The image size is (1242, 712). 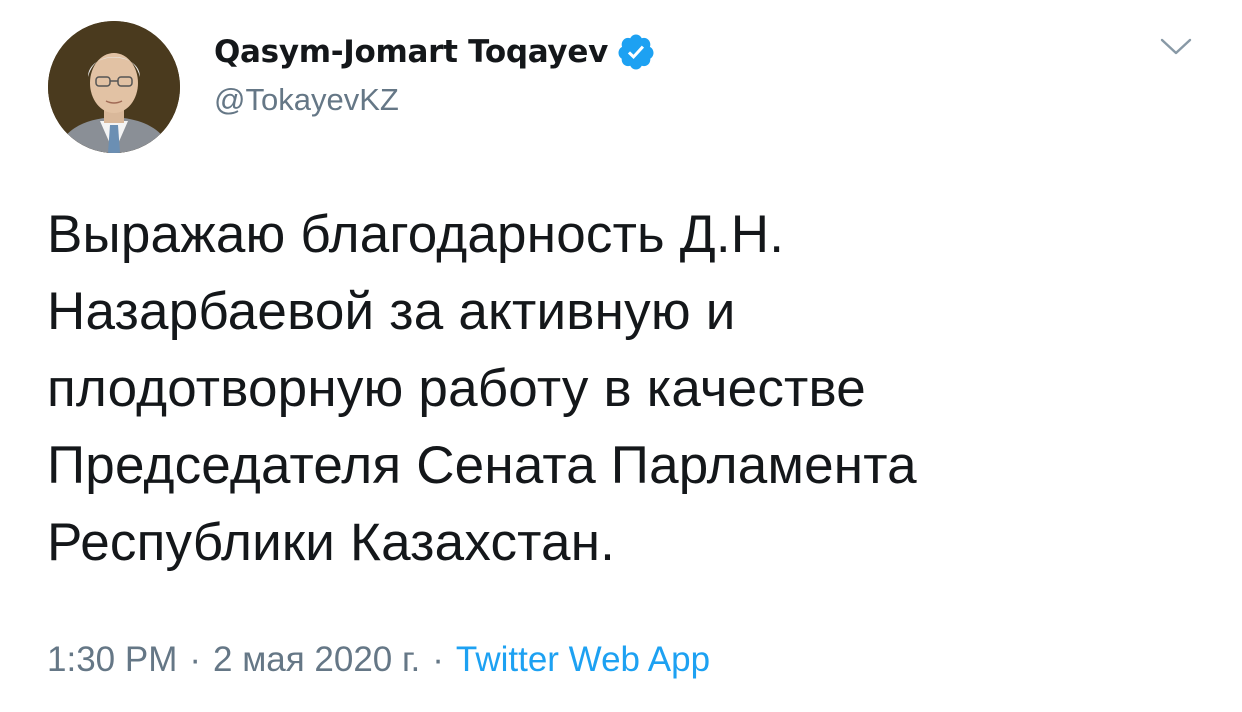 What do you see at coordinates (112, 660) in the screenshot?
I see `tweet-time: 1:30 PM` at bounding box center [112, 660].